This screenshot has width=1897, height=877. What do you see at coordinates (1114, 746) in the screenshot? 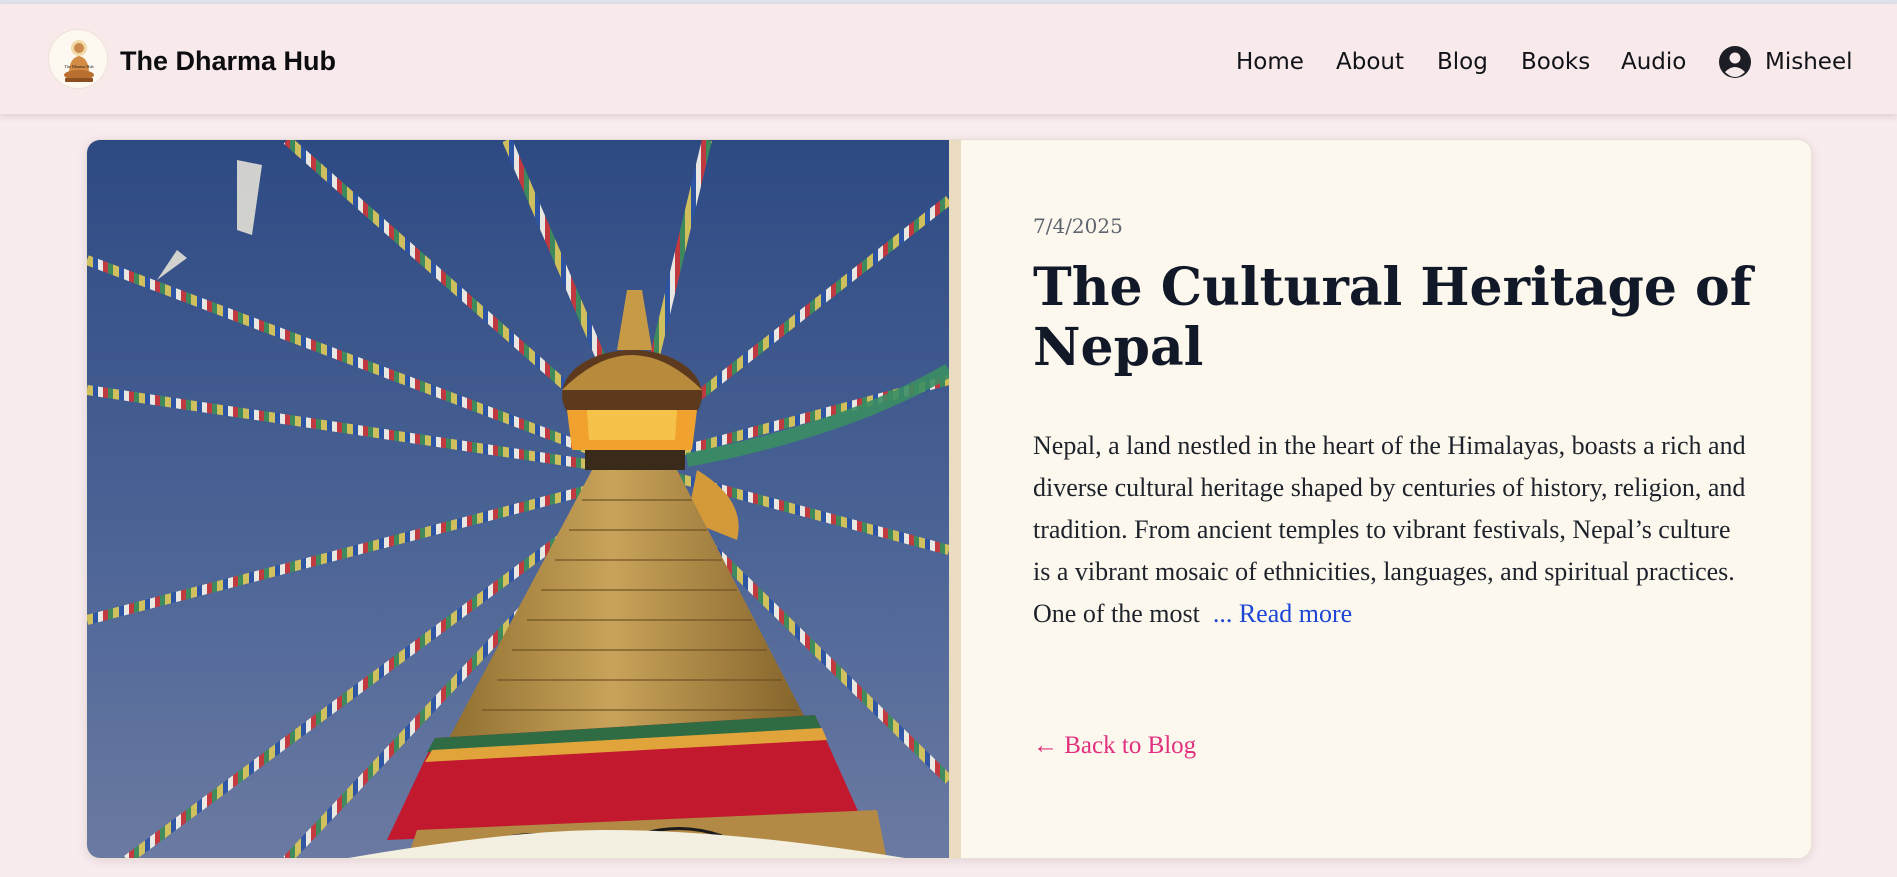
I see `back-to-blog-link: ← Back to Blog` at bounding box center [1114, 746].